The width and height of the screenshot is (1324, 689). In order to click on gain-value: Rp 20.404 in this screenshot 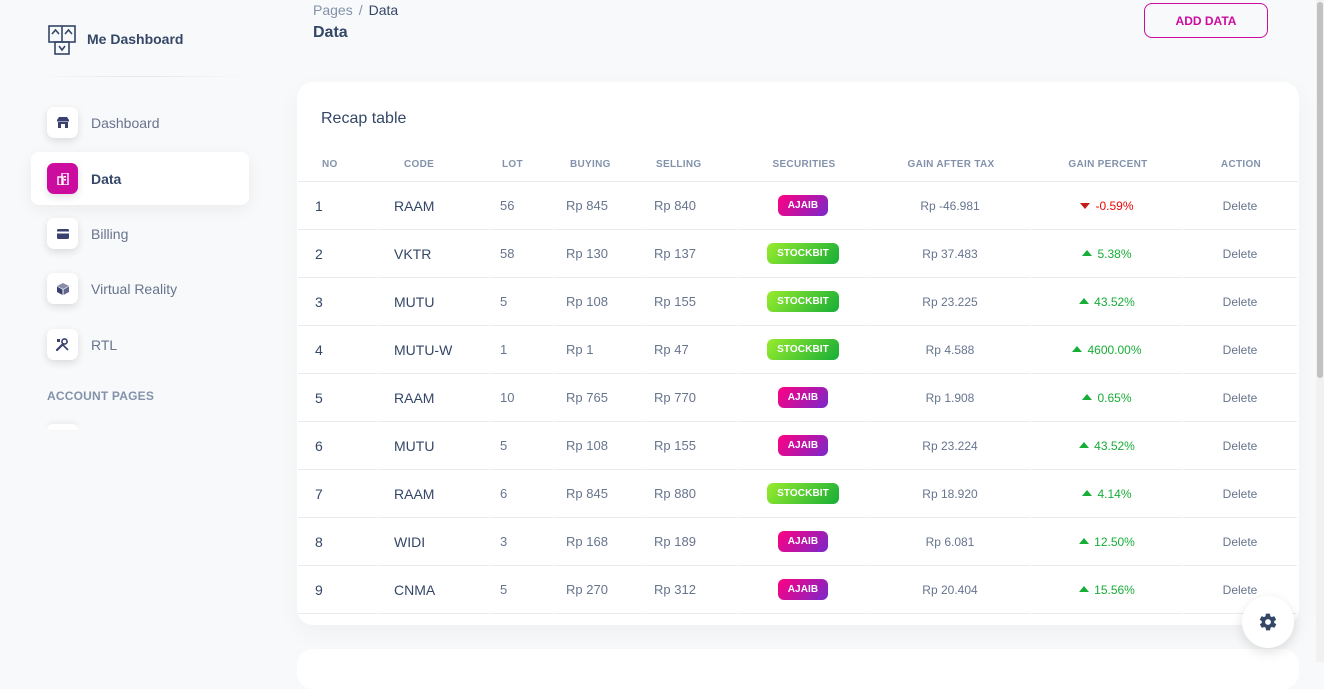, I will do `click(950, 590)`.